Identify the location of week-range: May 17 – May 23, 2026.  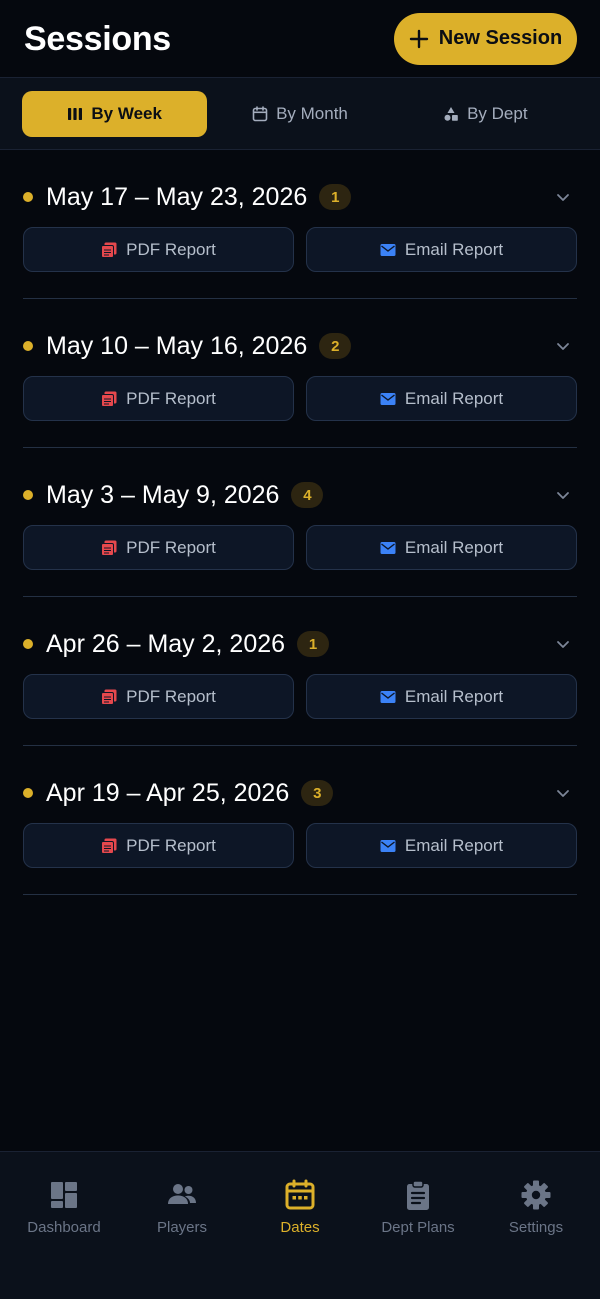
(177, 196).